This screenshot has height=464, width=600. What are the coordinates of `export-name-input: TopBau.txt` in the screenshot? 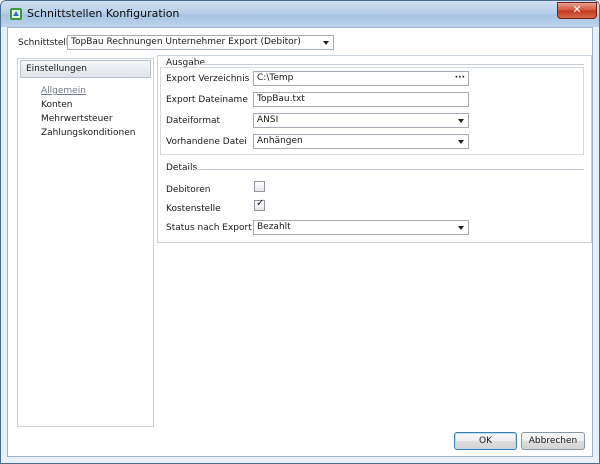 It's located at (361, 99).